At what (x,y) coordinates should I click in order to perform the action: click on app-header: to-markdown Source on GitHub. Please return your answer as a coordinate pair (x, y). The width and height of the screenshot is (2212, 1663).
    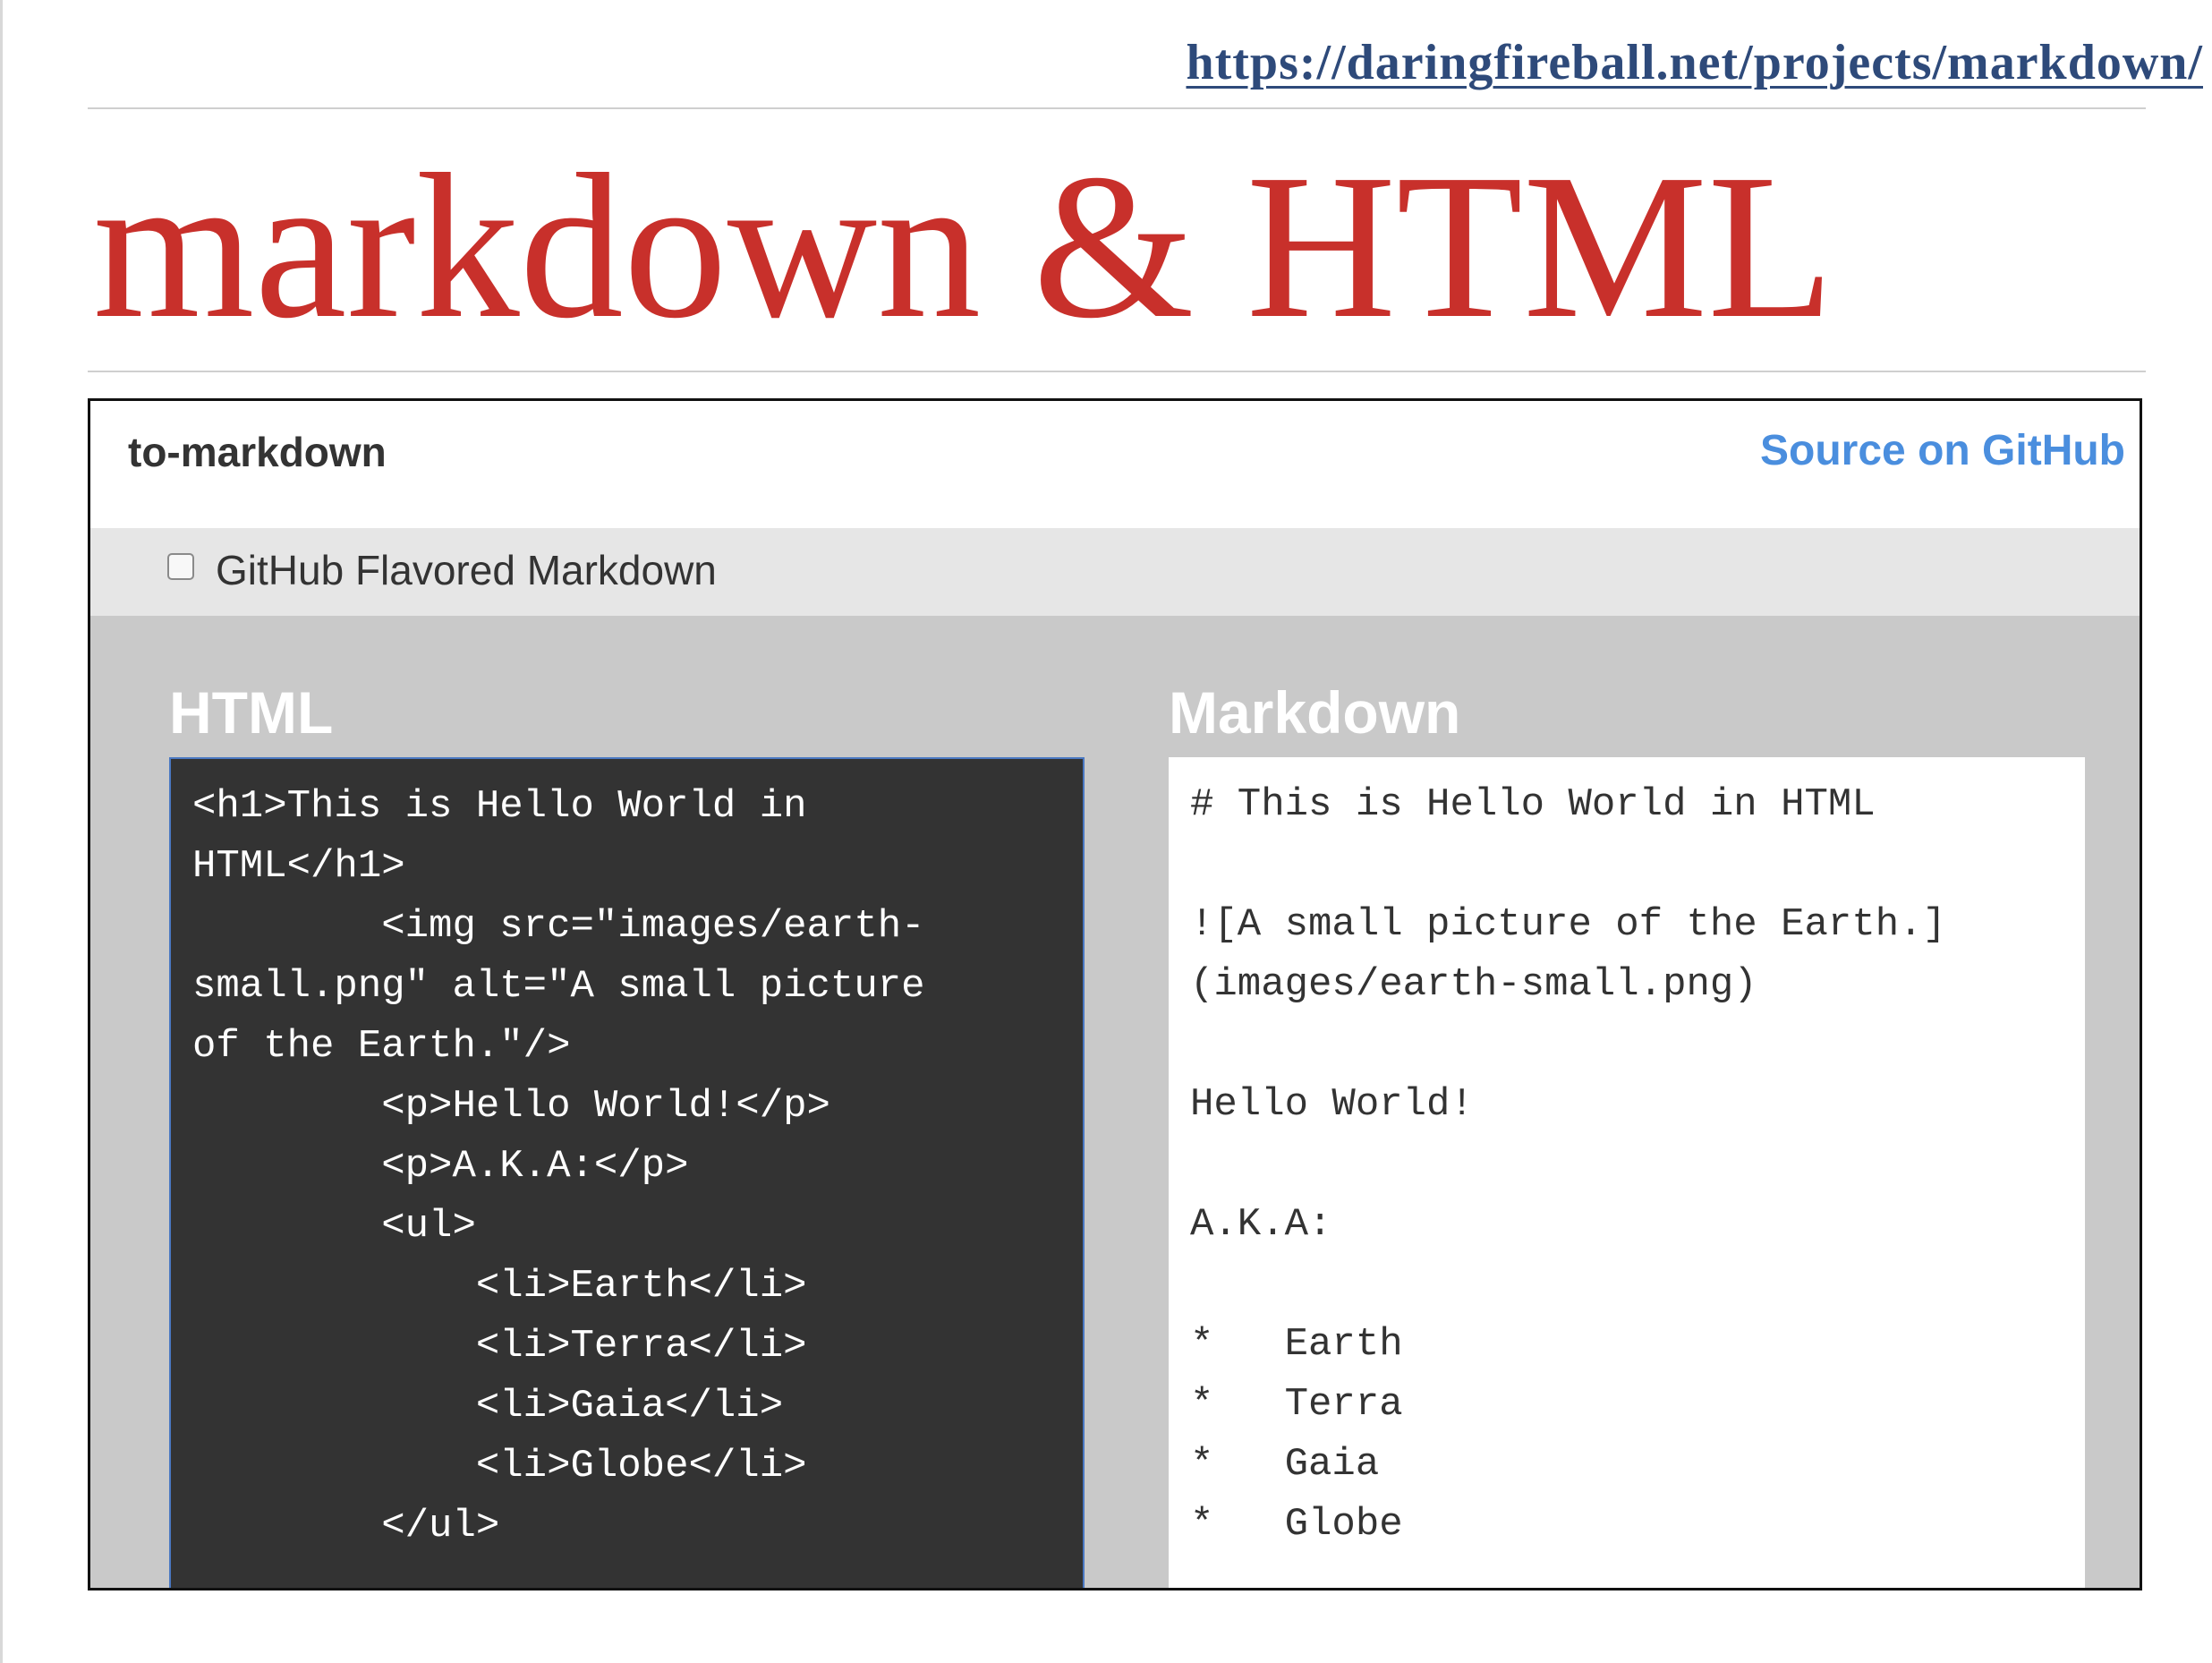
    Looking at the image, I should click on (1115, 464).